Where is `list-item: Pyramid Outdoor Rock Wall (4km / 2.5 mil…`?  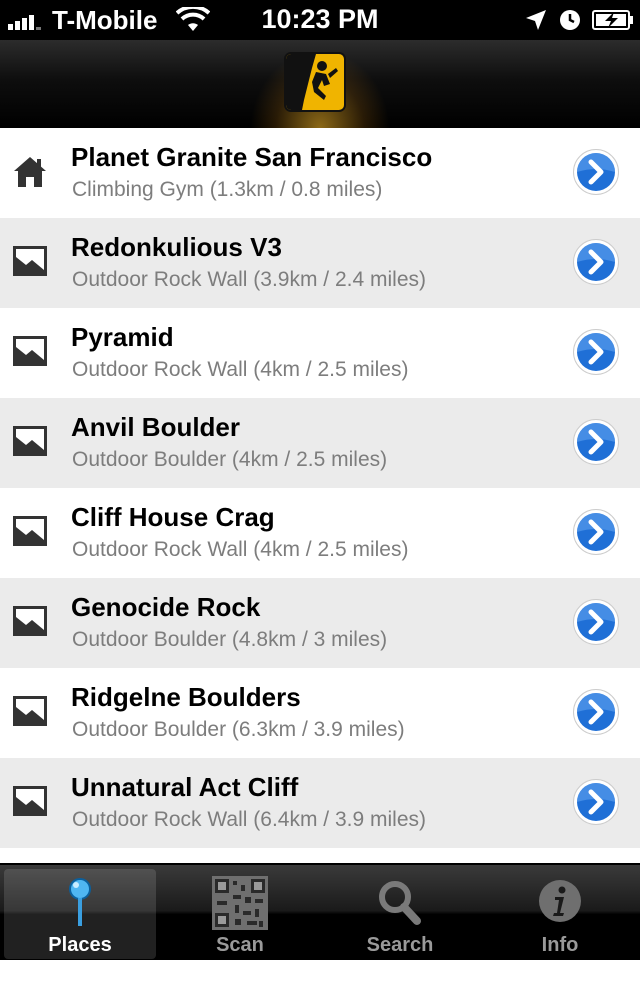
list-item: Pyramid Outdoor Rock Wall (4km / 2.5 mil… is located at coordinates (320, 353).